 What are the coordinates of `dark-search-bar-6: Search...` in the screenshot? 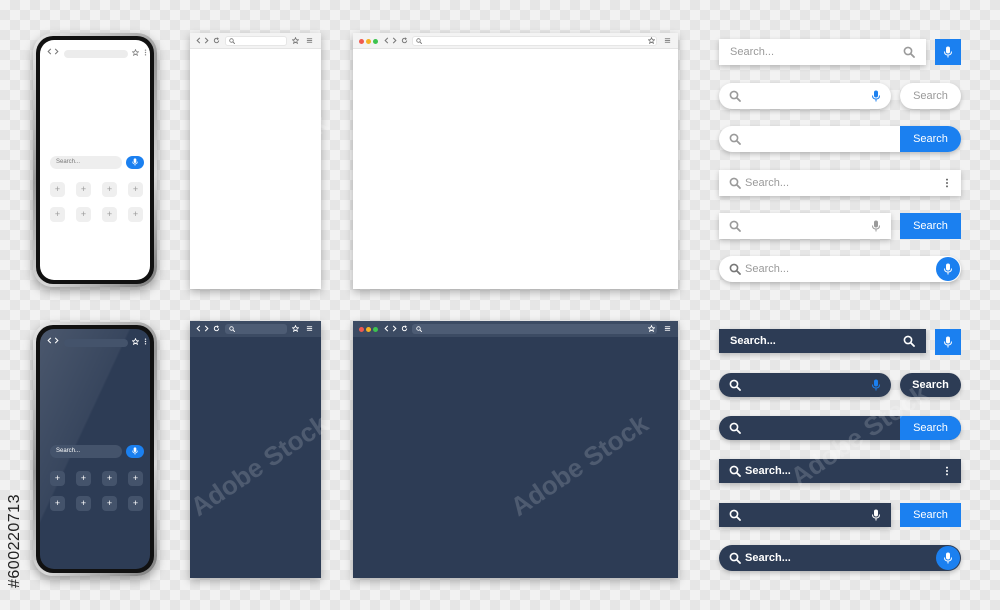 It's located at (840, 558).